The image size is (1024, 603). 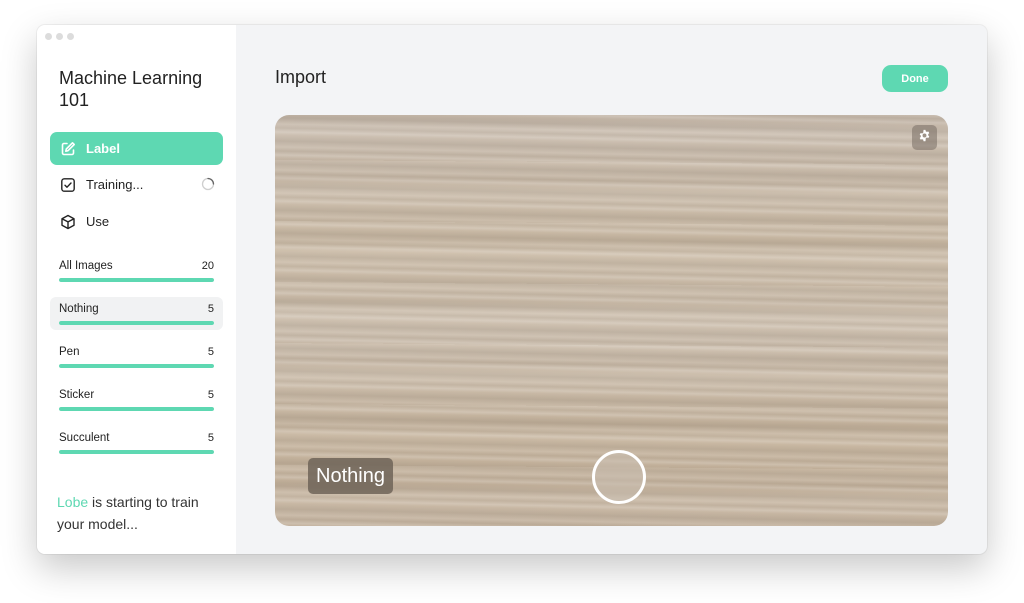 What do you see at coordinates (68, 222) in the screenshot?
I see `cube-icon` at bounding box center [68, 222].